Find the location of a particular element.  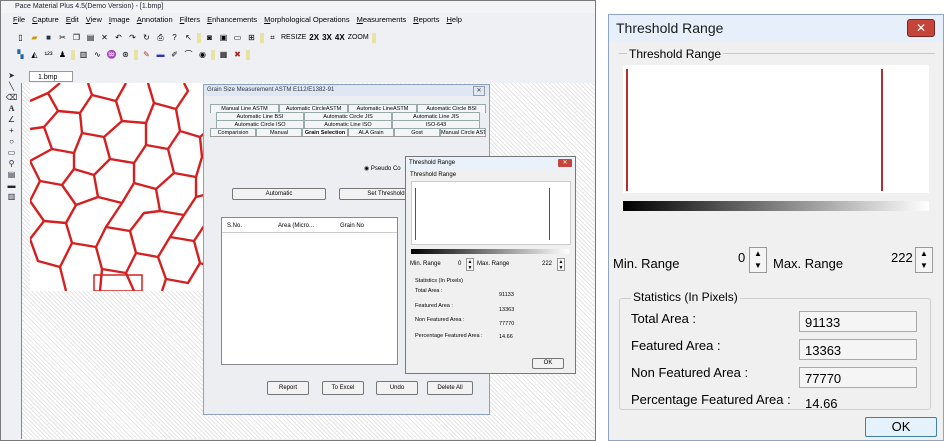

menu-edit: Edit is located at coordinates (72, 20).